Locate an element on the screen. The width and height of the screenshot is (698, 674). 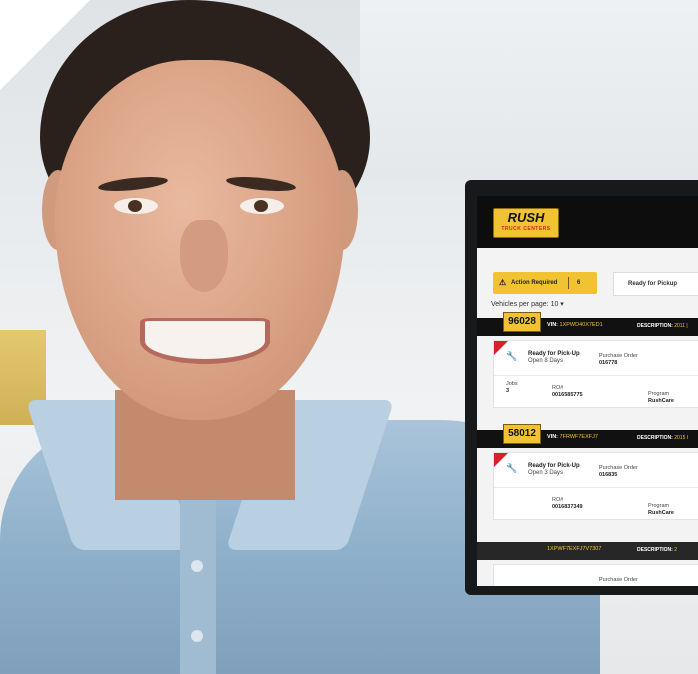
vehicle-number: 58012 is located at coordinates (522, 434).